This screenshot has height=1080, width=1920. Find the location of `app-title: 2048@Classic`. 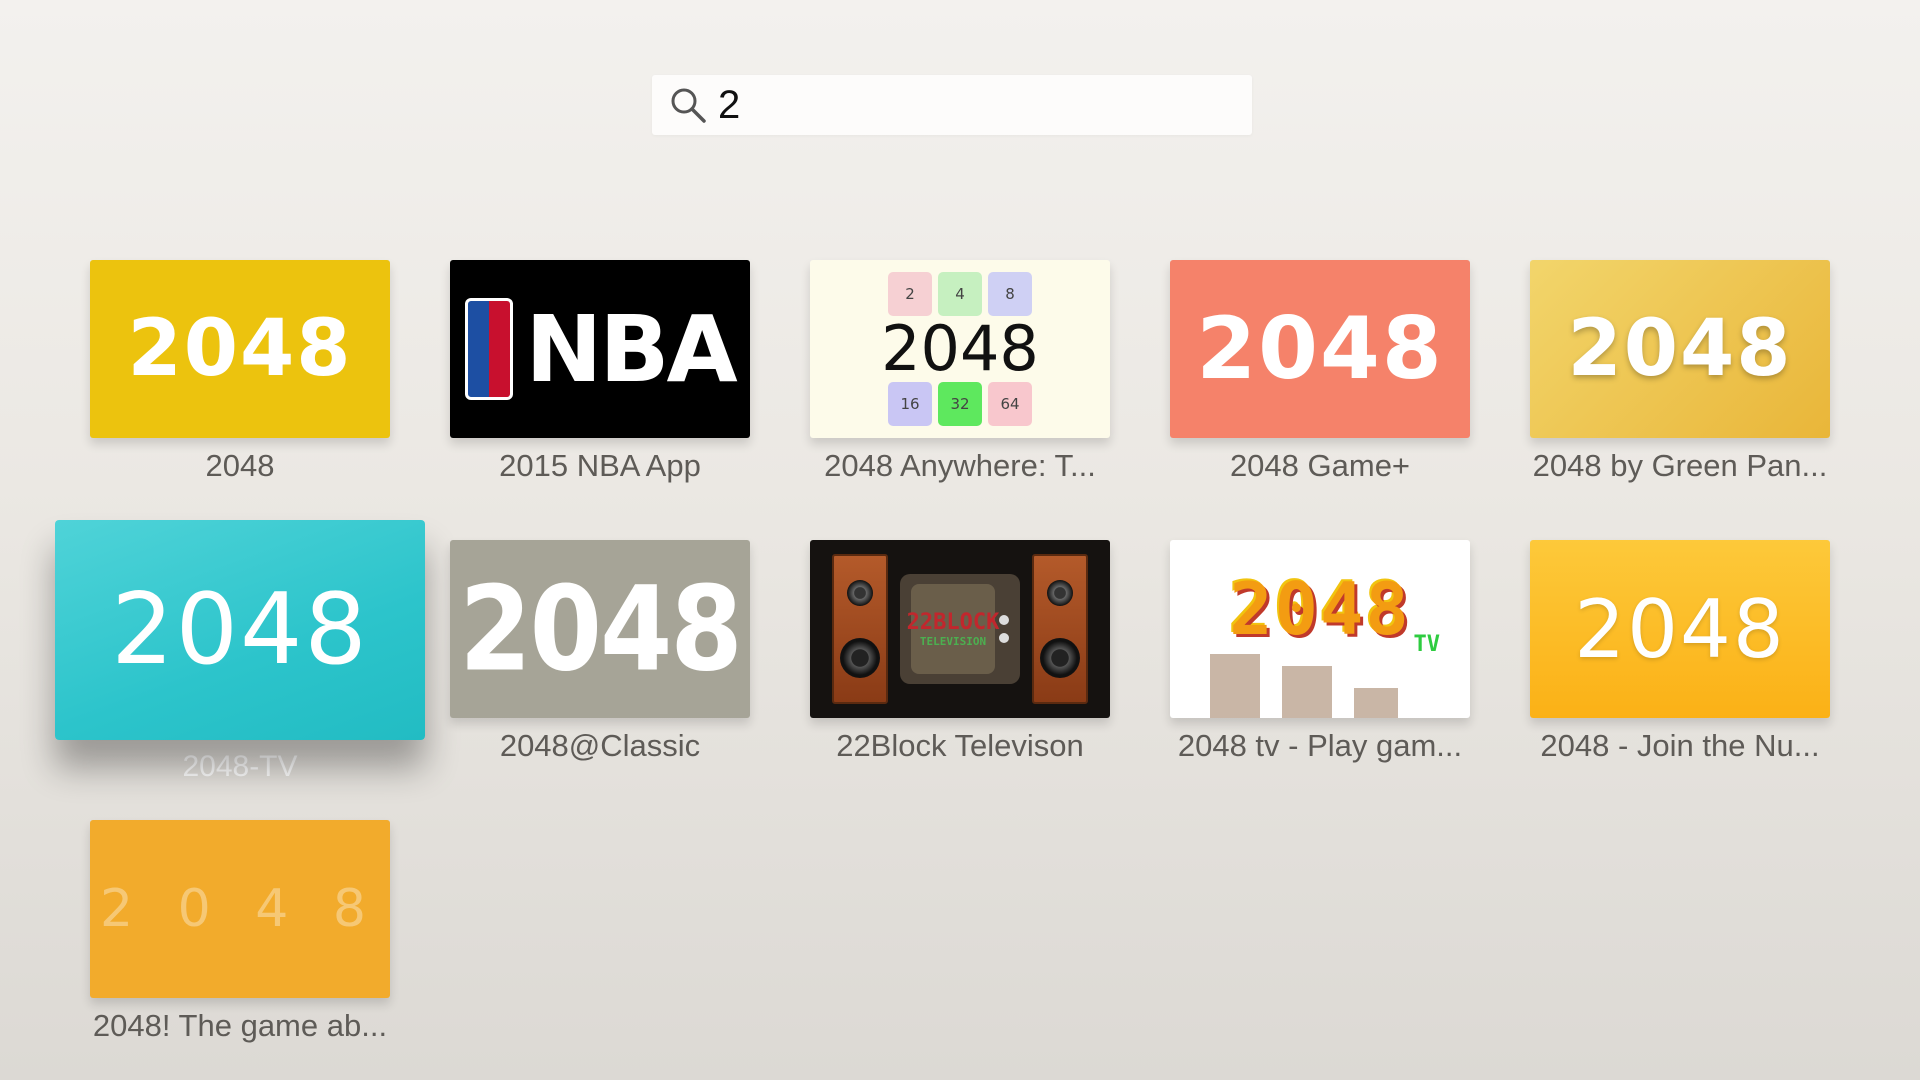

app-title: 2048@Classic is located at coordinates (600, 745).